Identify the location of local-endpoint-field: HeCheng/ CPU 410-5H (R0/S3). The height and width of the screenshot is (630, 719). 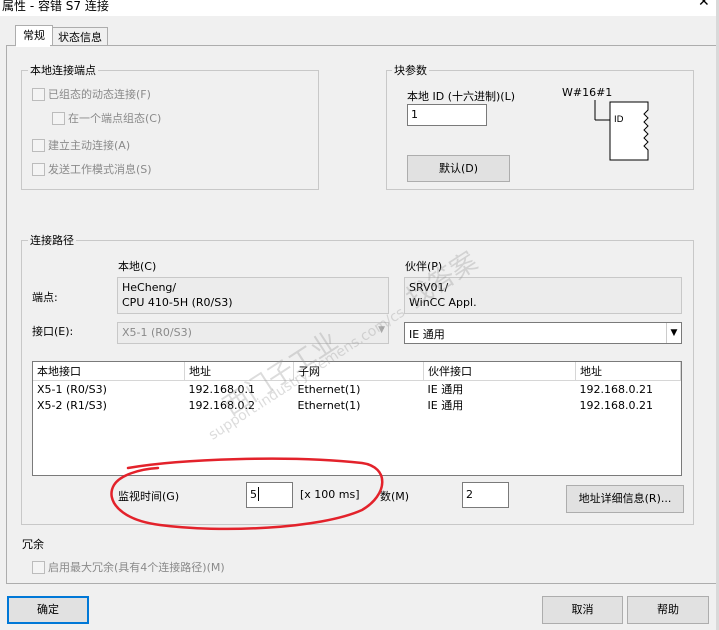
(253, 295).